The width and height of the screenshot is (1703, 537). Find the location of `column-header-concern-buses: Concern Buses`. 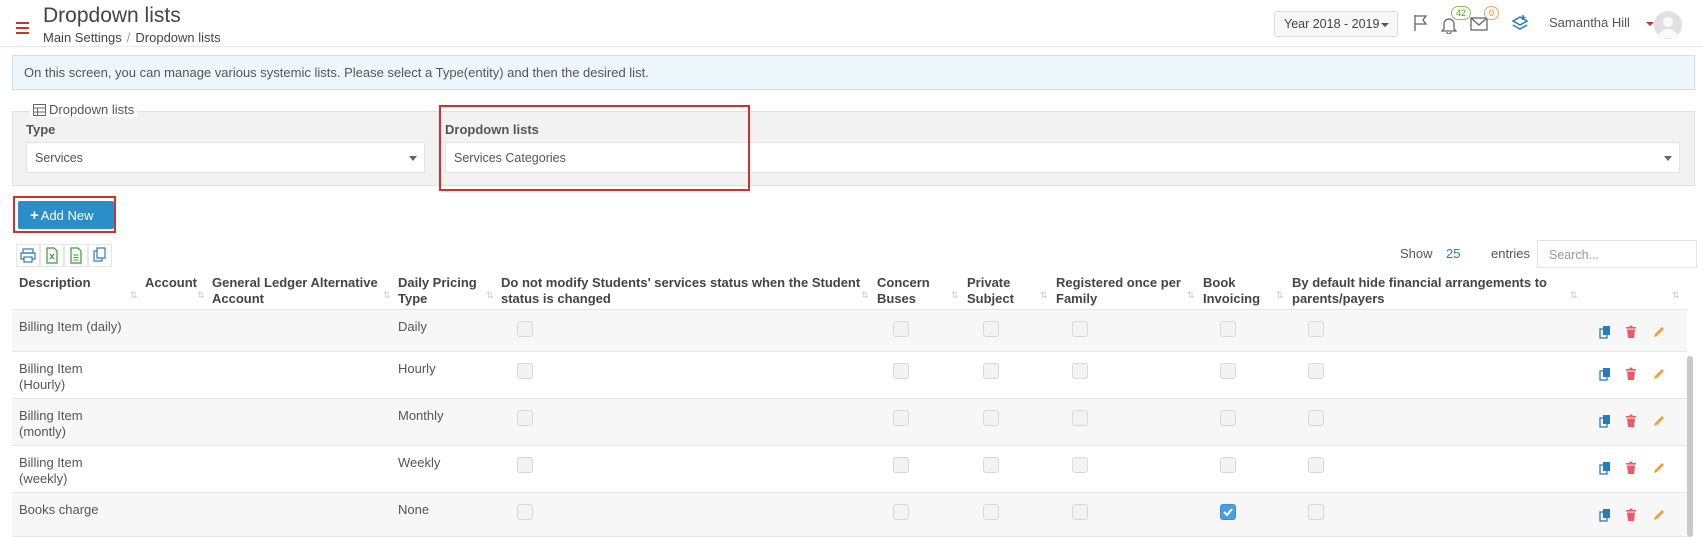

column-header-concern-buses: Concern Buses is located at coordinates (903, 291).